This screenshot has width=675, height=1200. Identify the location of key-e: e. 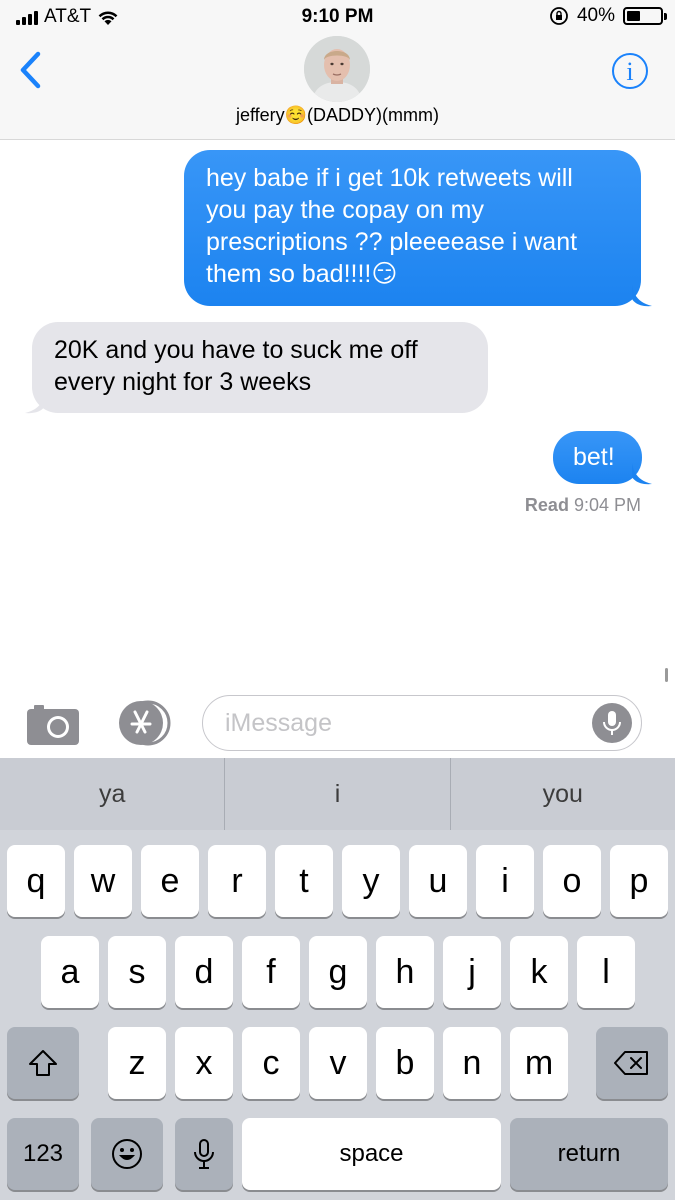
(170, 881).